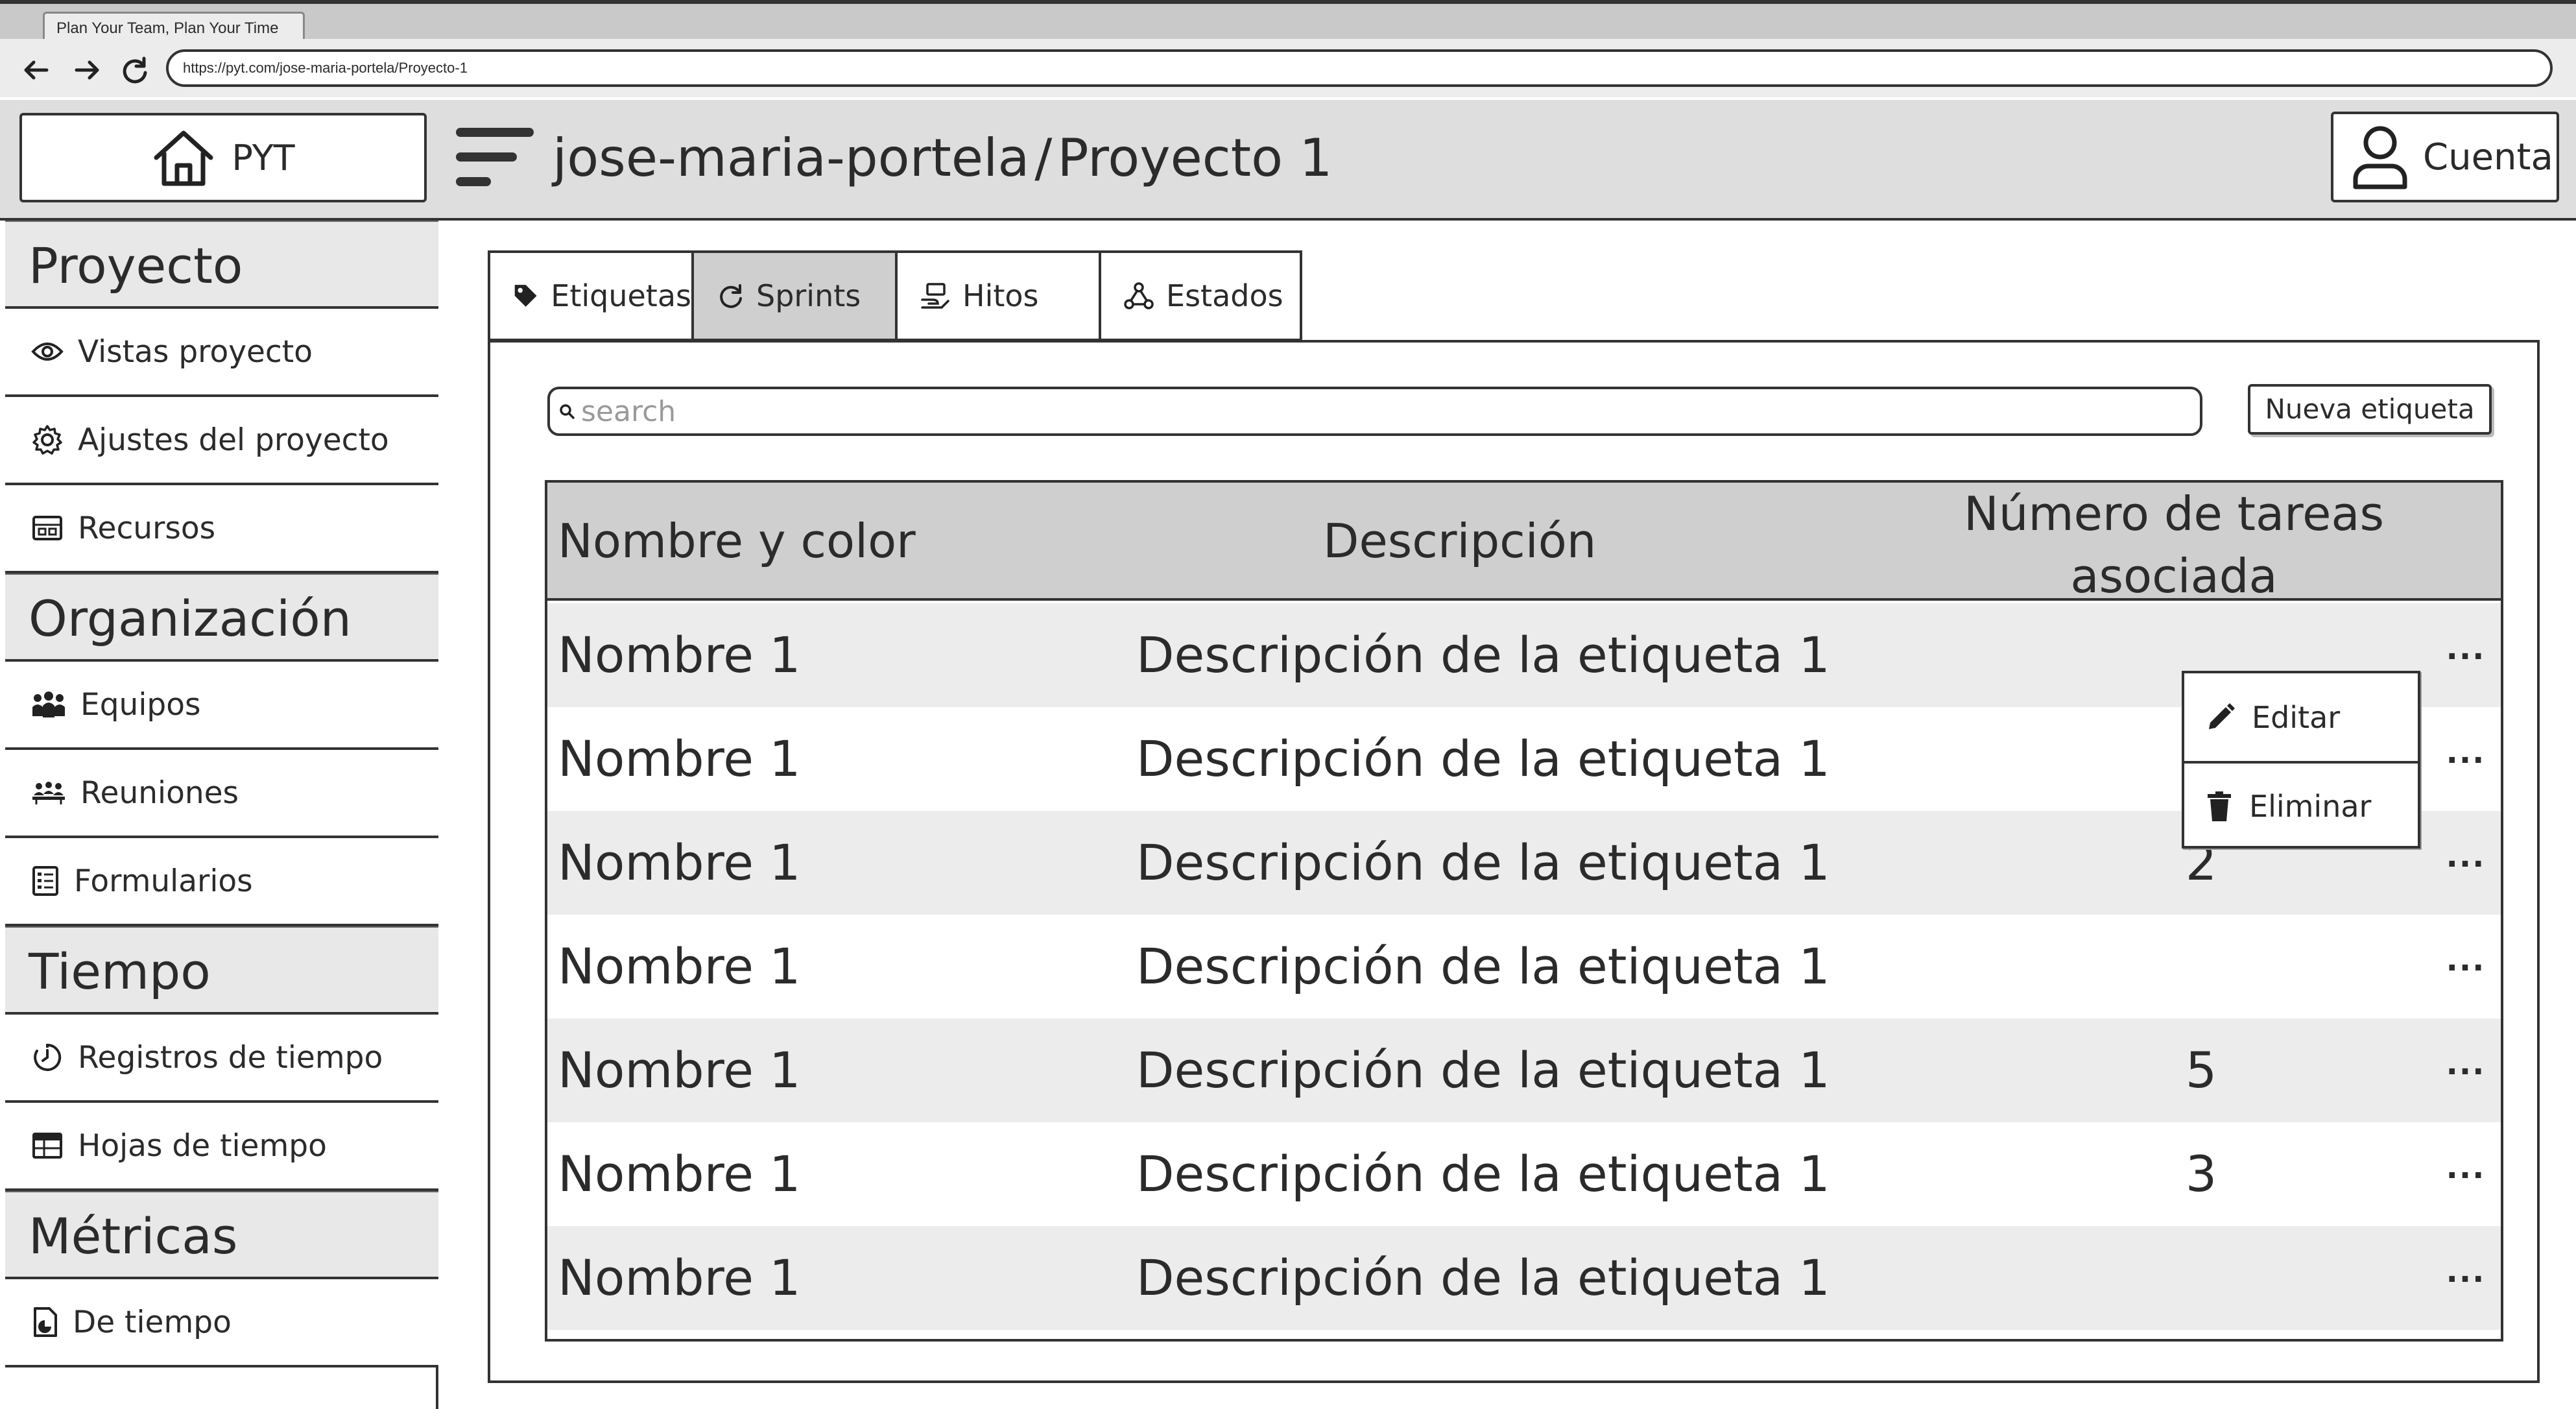  Describe the element at coordinates (525, 296) in the screenshot. I see `tag-icon` at that location.